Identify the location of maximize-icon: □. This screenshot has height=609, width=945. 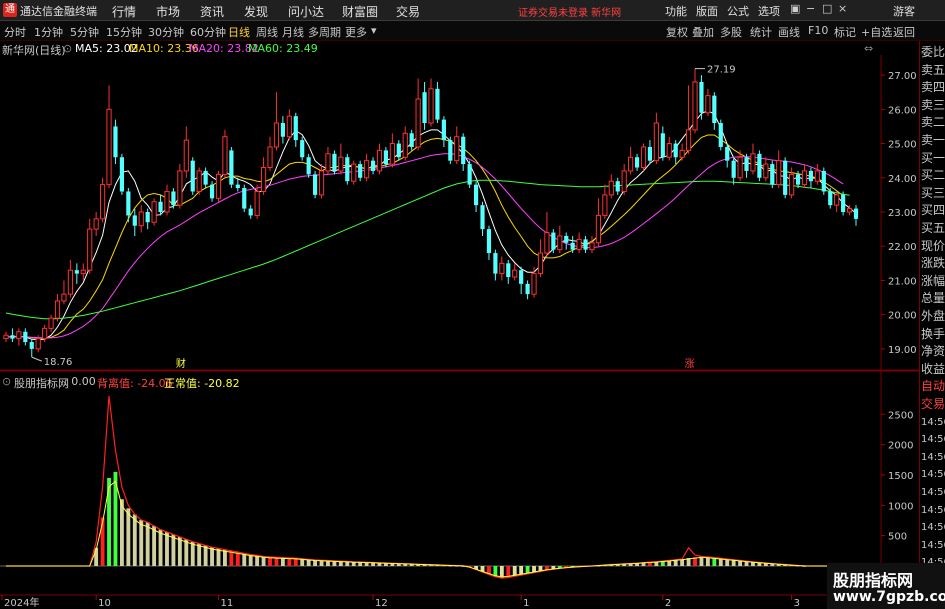
(827, 8).